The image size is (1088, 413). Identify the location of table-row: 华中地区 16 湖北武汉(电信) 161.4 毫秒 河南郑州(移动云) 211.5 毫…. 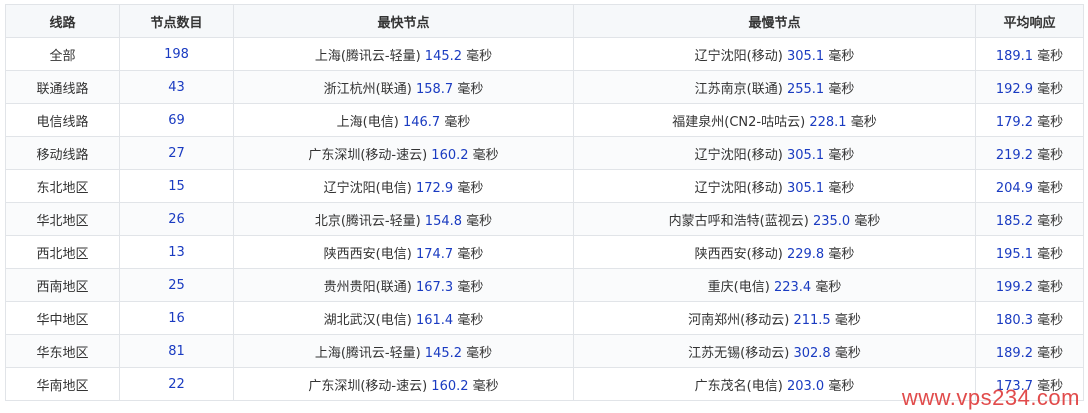
(544, 318).